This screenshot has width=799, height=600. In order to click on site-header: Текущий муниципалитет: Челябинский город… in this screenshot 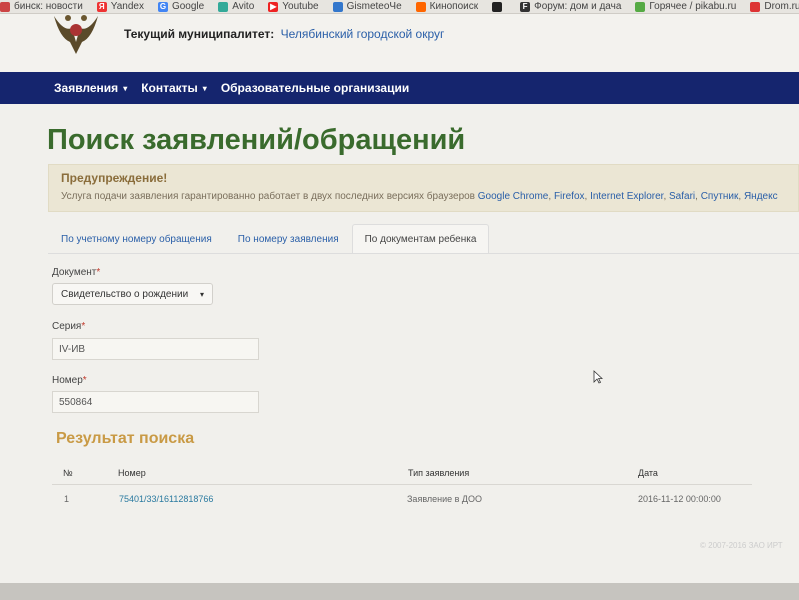, I will do `click(399, 43)`.